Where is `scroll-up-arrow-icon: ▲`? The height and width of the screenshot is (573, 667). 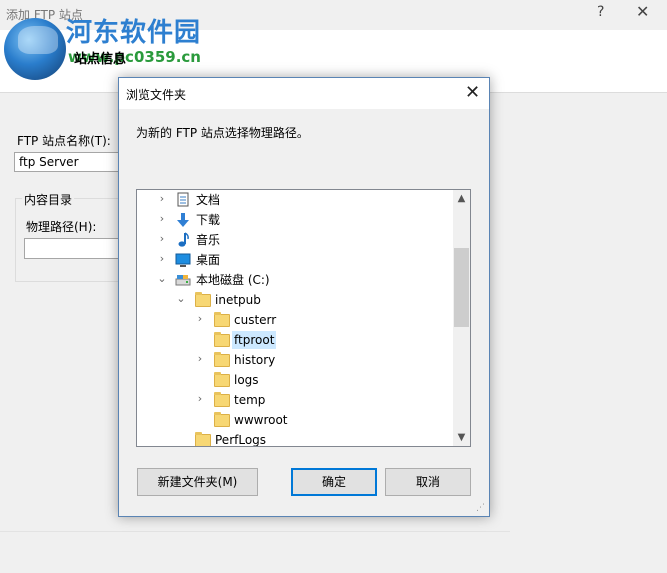 scroll-up-arrow-icon: ▲ is located at coordinates (461, 198).